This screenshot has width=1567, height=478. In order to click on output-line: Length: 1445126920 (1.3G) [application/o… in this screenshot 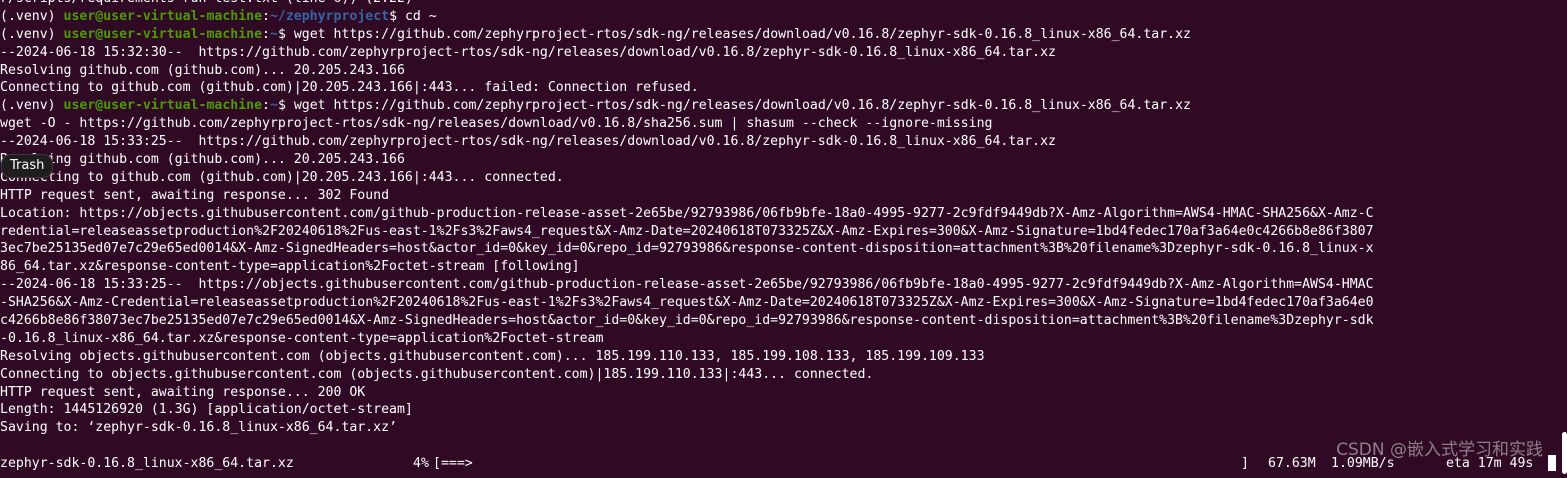, I will do `click(206, 410)`.